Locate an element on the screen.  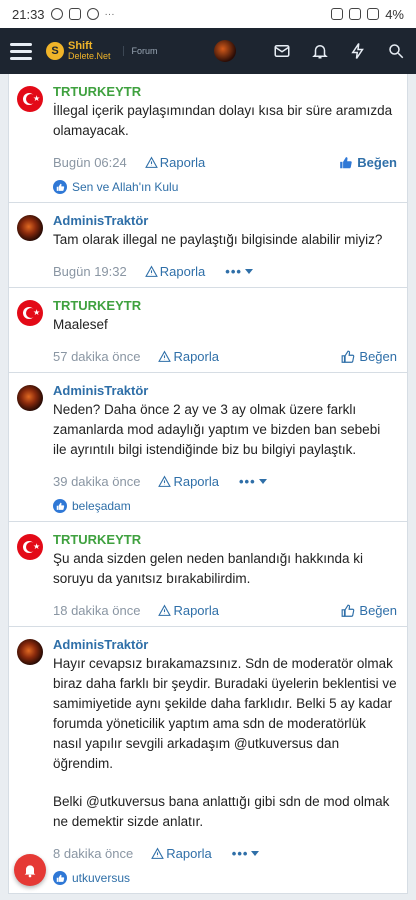
post-time: 57 dakika önce is located at coordinates (96, 356).